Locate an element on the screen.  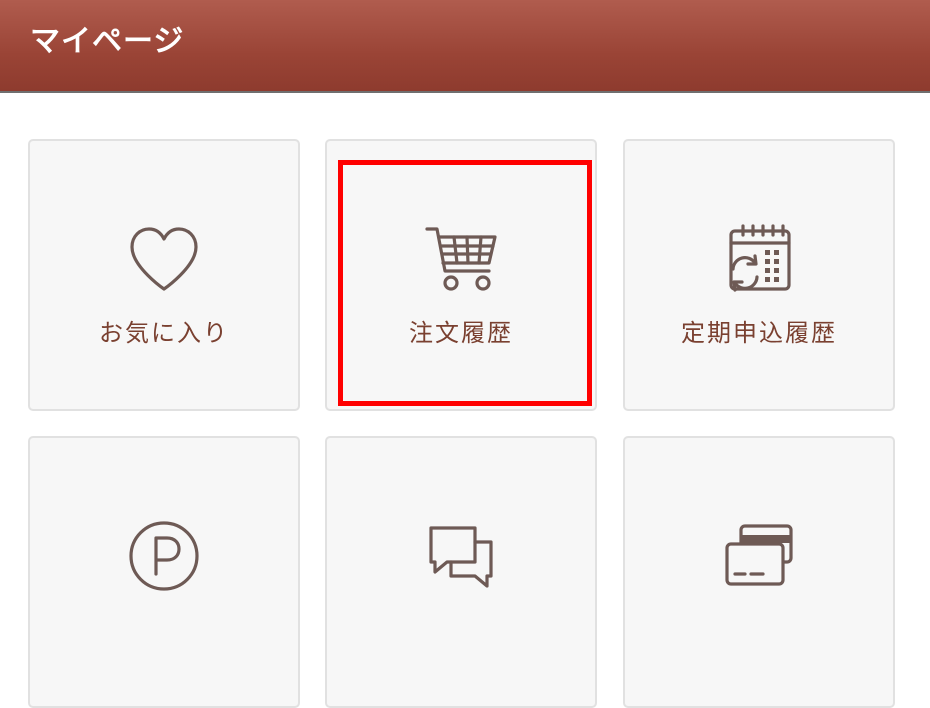
page-header: マイページ is located at coordinates (465, 46).